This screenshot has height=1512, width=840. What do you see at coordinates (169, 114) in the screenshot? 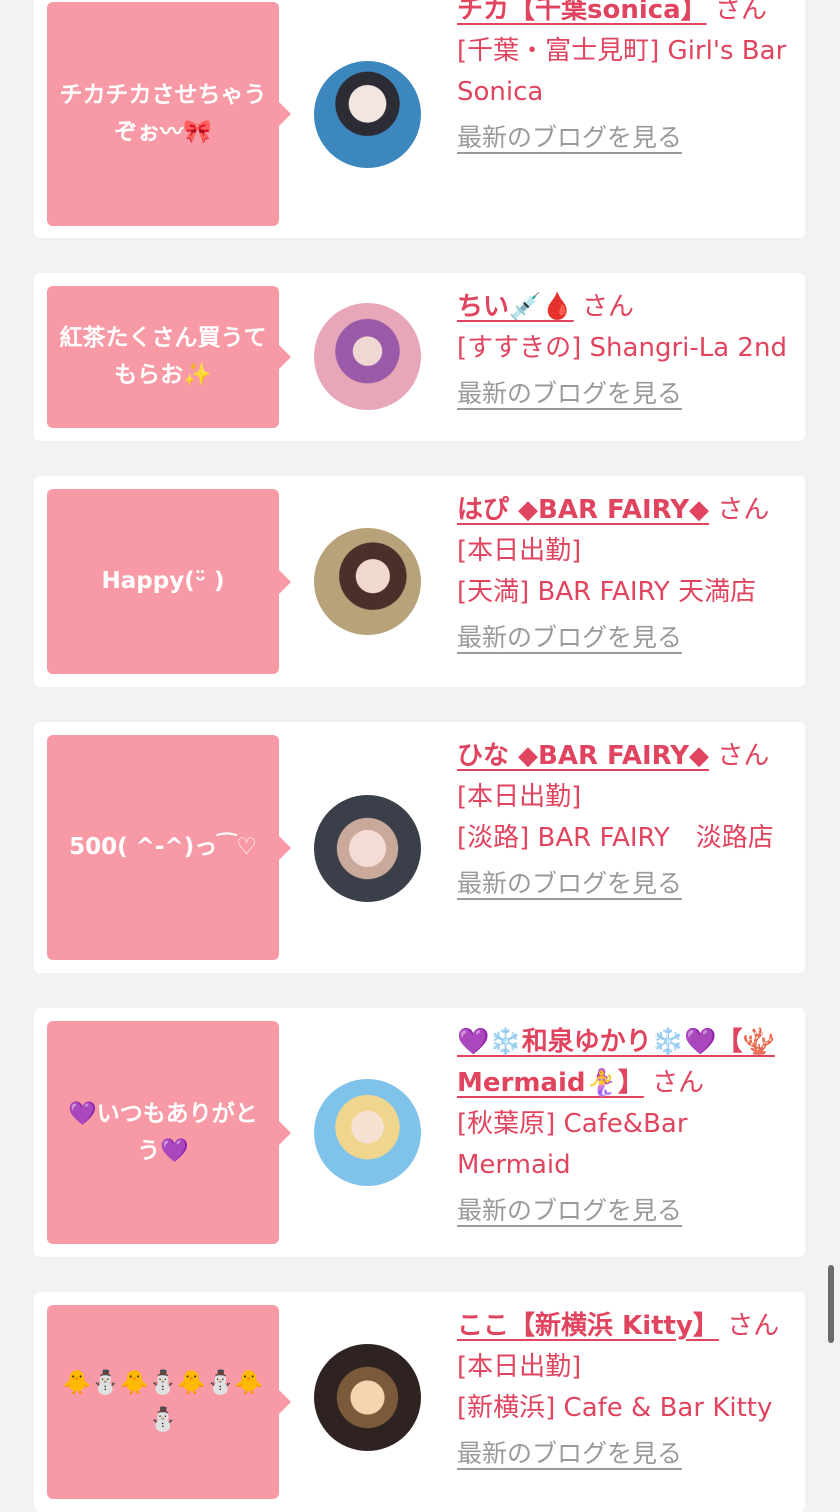
I see `message-bubble: チカチカさせちゃうぞぉ〰🎀` at bounding box center [169, 114].